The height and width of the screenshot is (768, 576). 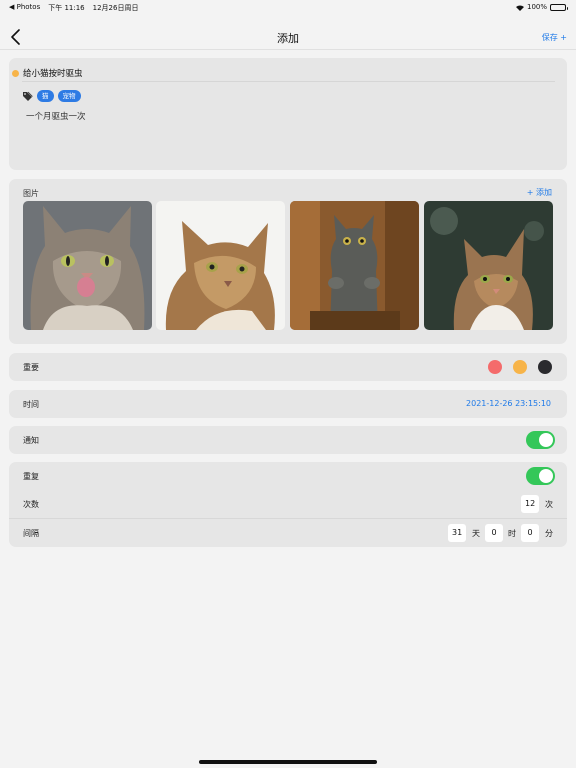 What do you see at coordinates (288, 7) in the screenshot?
I see `status-bar: ◀ Photos 下午 11:16 12月26日周日 100%` at bounding box center [288, 7].